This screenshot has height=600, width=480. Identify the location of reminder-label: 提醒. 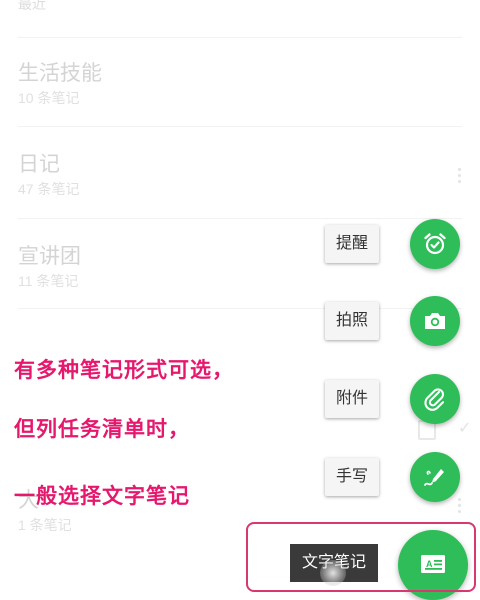
(352, 244).